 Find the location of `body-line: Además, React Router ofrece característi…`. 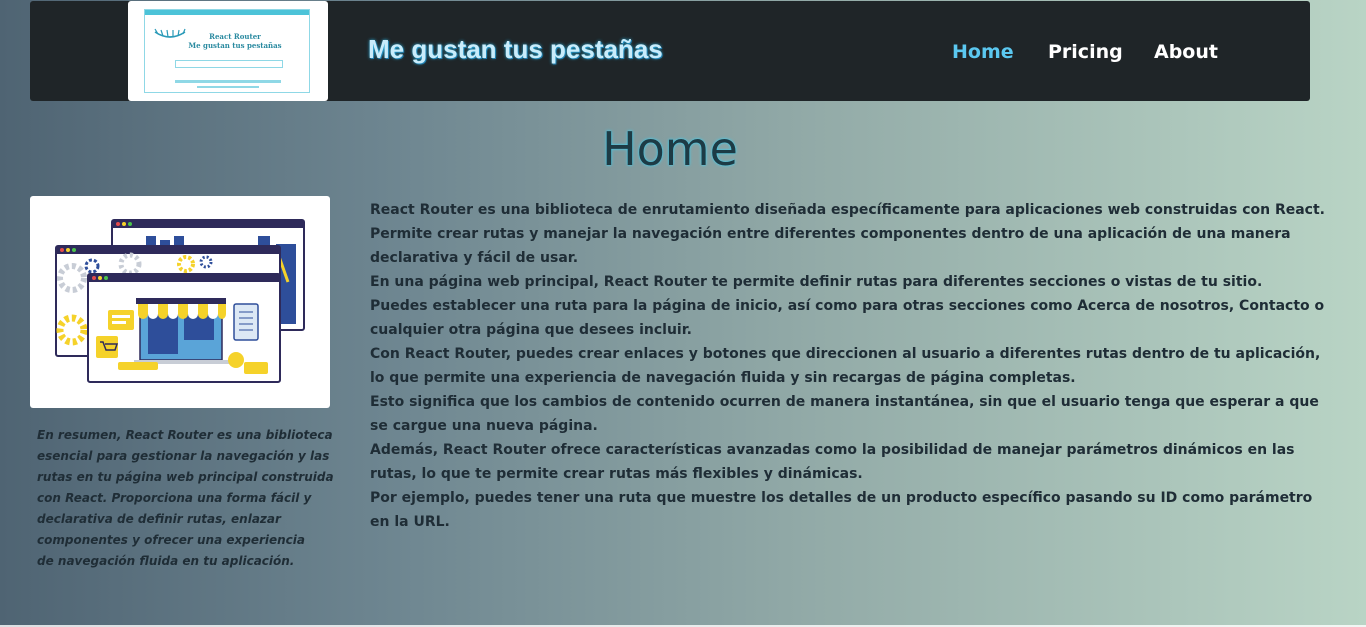

body-line: Además, React Router ofrece característi… is located at coordinates (832, 450).